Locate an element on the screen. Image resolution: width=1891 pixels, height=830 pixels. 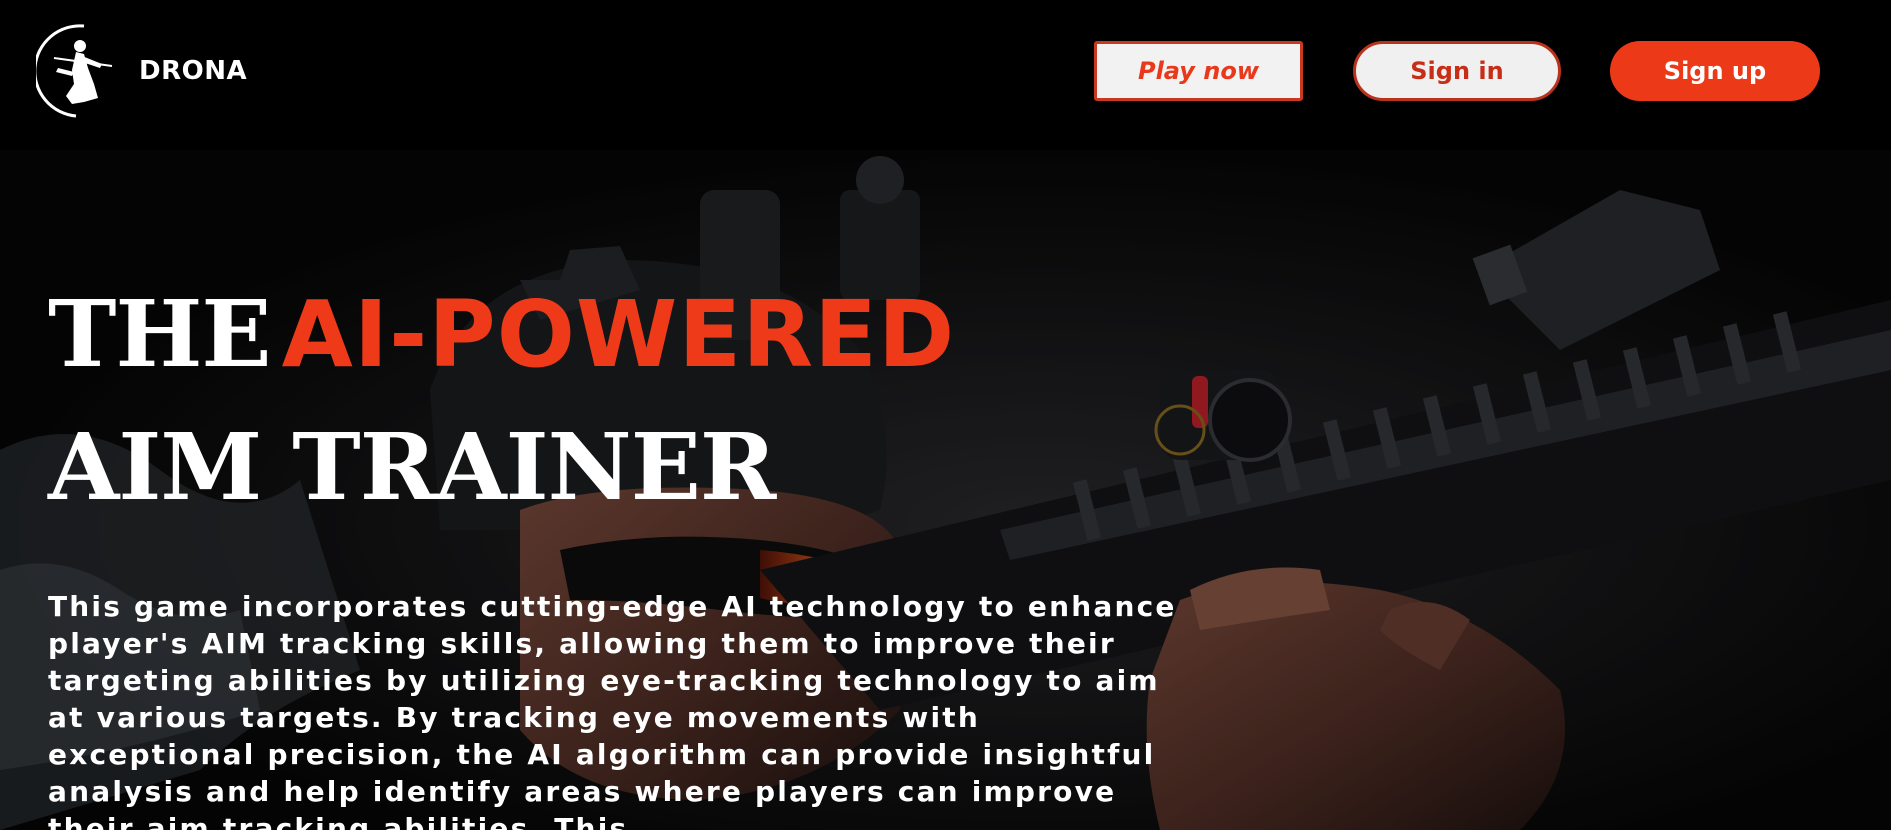
archer-silhouette-icon is located at coordinates (76, 70).